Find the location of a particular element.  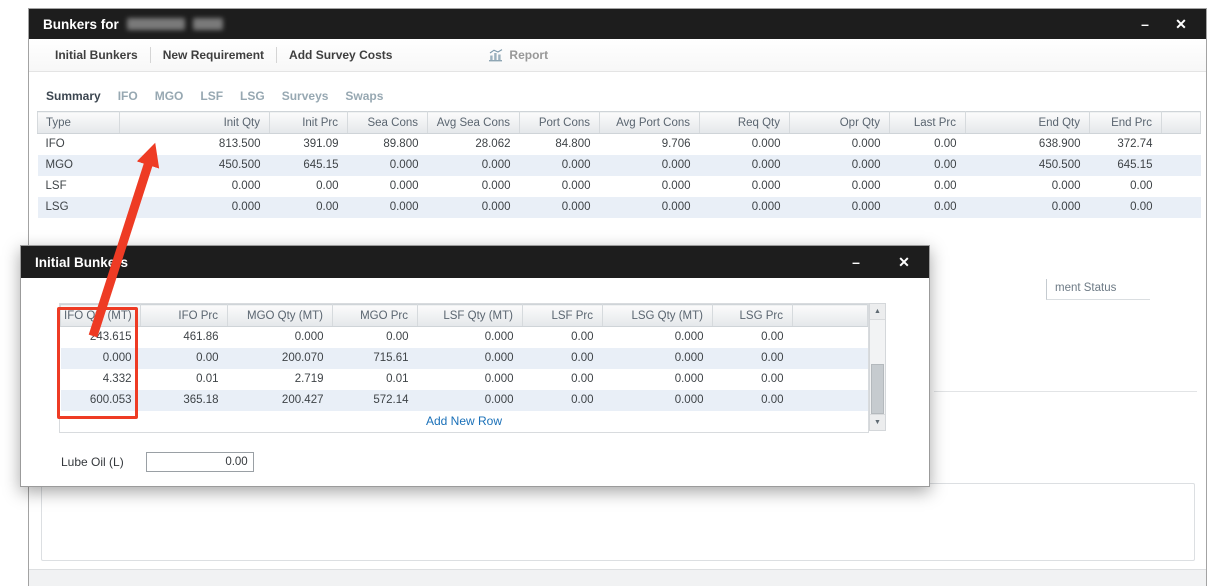

close-icon: ✕ is located at coordinates (1181, 24).